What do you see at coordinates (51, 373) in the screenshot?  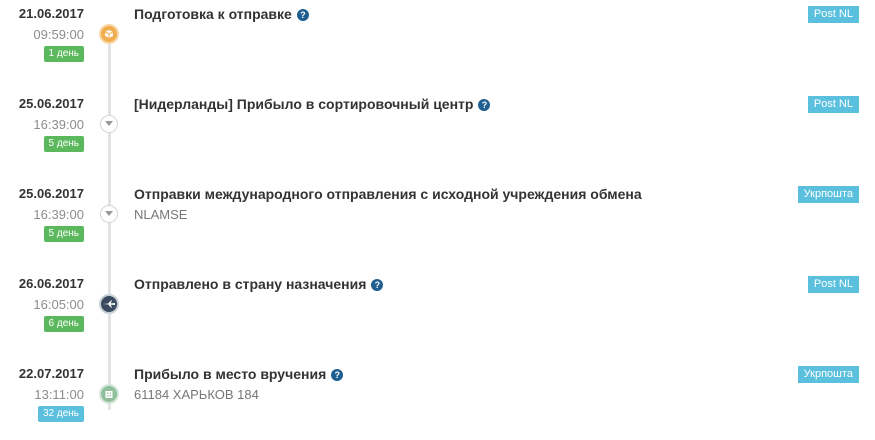 I see `event-date: 22.07.2017` at bounding box center [51, 373].